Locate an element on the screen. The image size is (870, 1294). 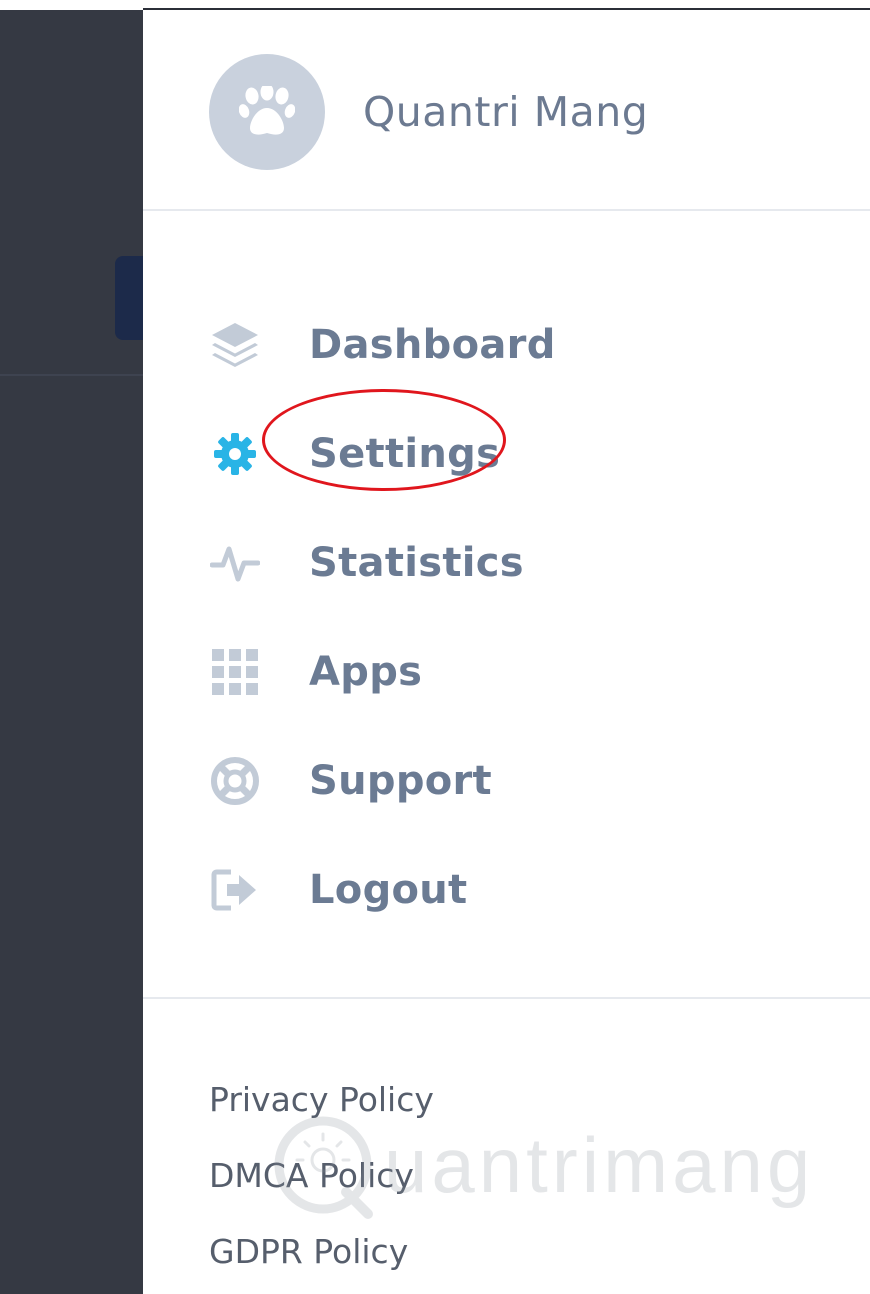
footer-links: Privacy Policy DMCA Policy GDPR Policy is located at coordinates (321, 1184).